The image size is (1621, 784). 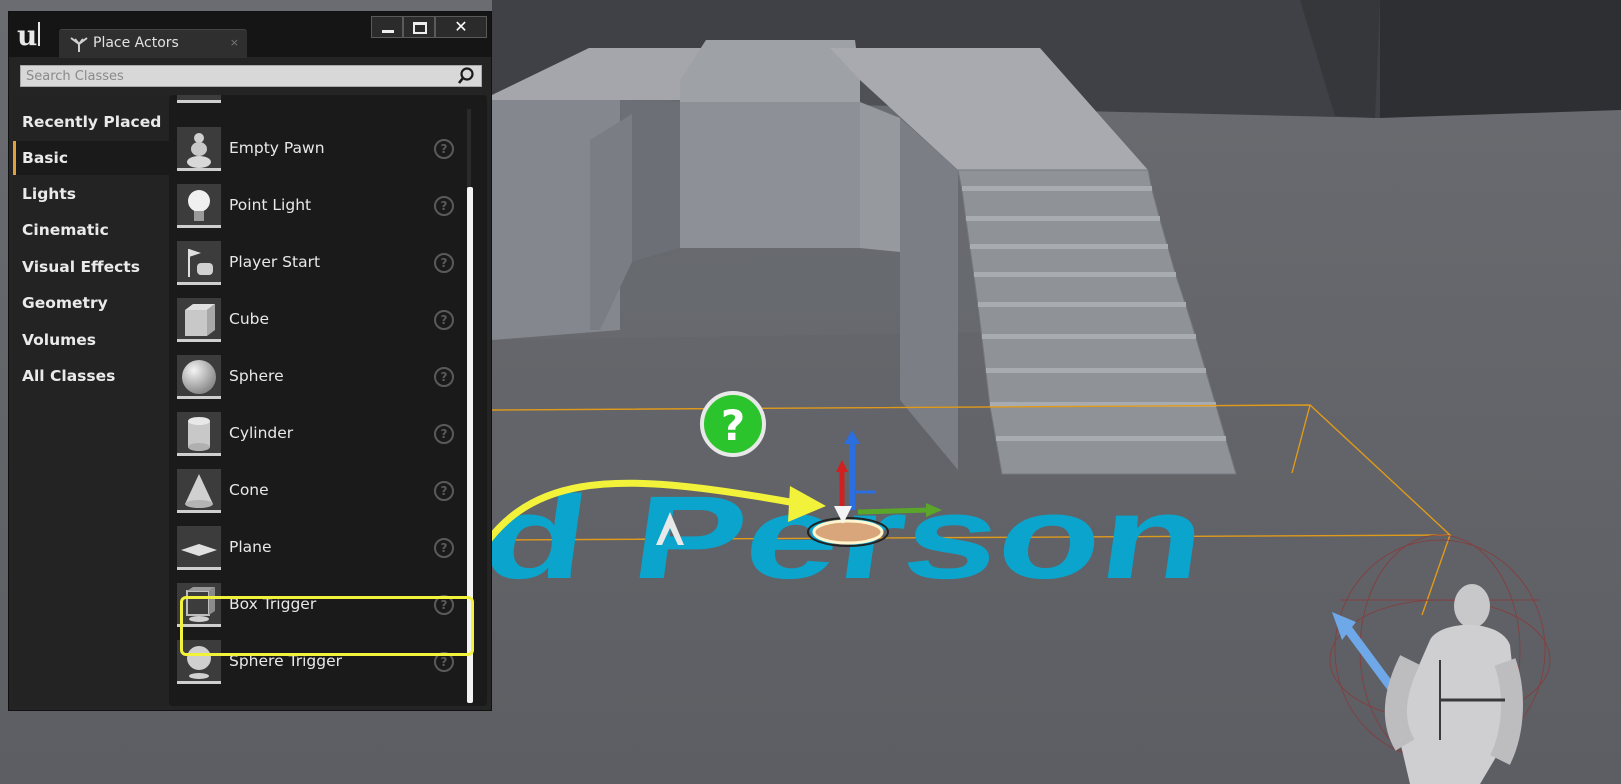 I want to click on cube-icon, so click(x=200, y=320).